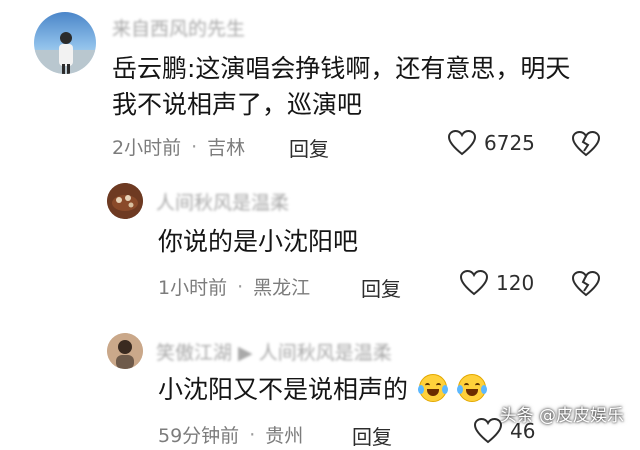 The height and width of the screenshot is (450, 640). I want to click on comment-meta: 2小时前 · 吉林, so click(178, 146).